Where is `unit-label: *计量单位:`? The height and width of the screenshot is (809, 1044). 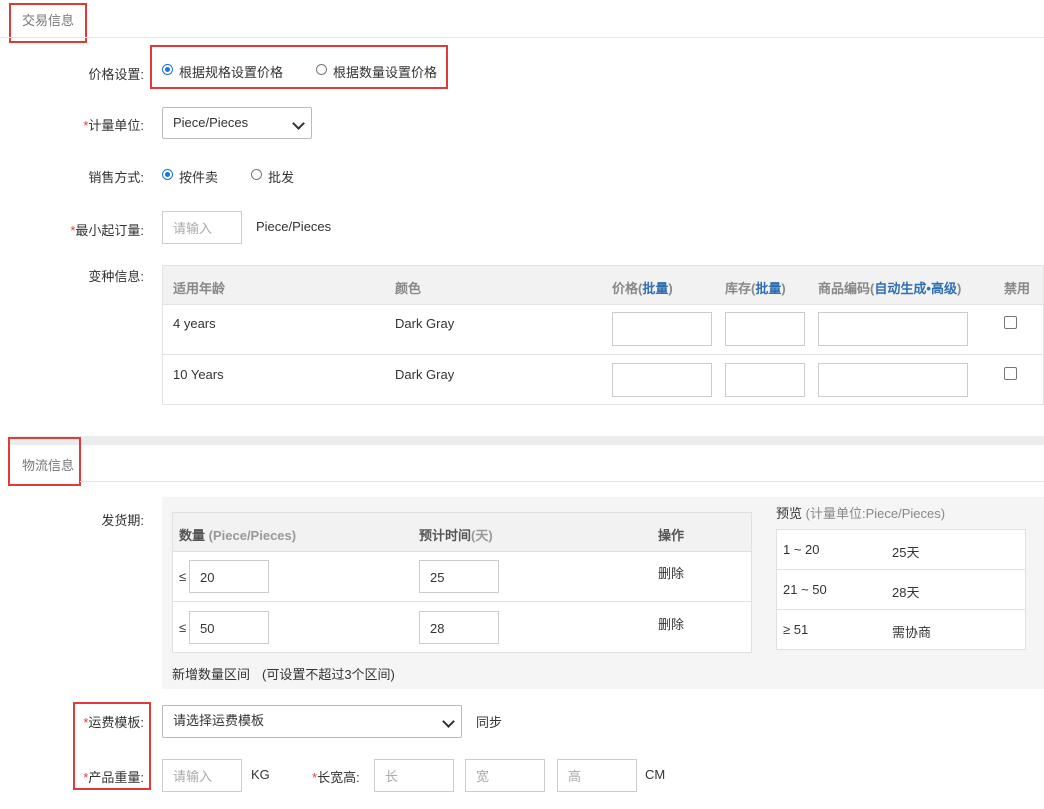
unit-label: *计量单位: is located at coordinates (113, 125).